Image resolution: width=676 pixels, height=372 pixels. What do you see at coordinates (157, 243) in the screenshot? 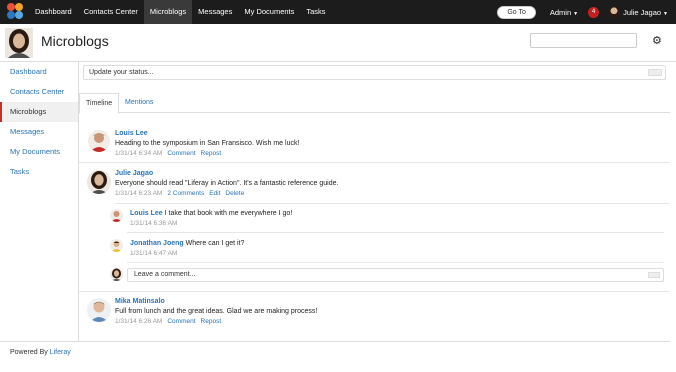
I see `comment-author: Jonathan Joeng` at bounding box center [157, 243].